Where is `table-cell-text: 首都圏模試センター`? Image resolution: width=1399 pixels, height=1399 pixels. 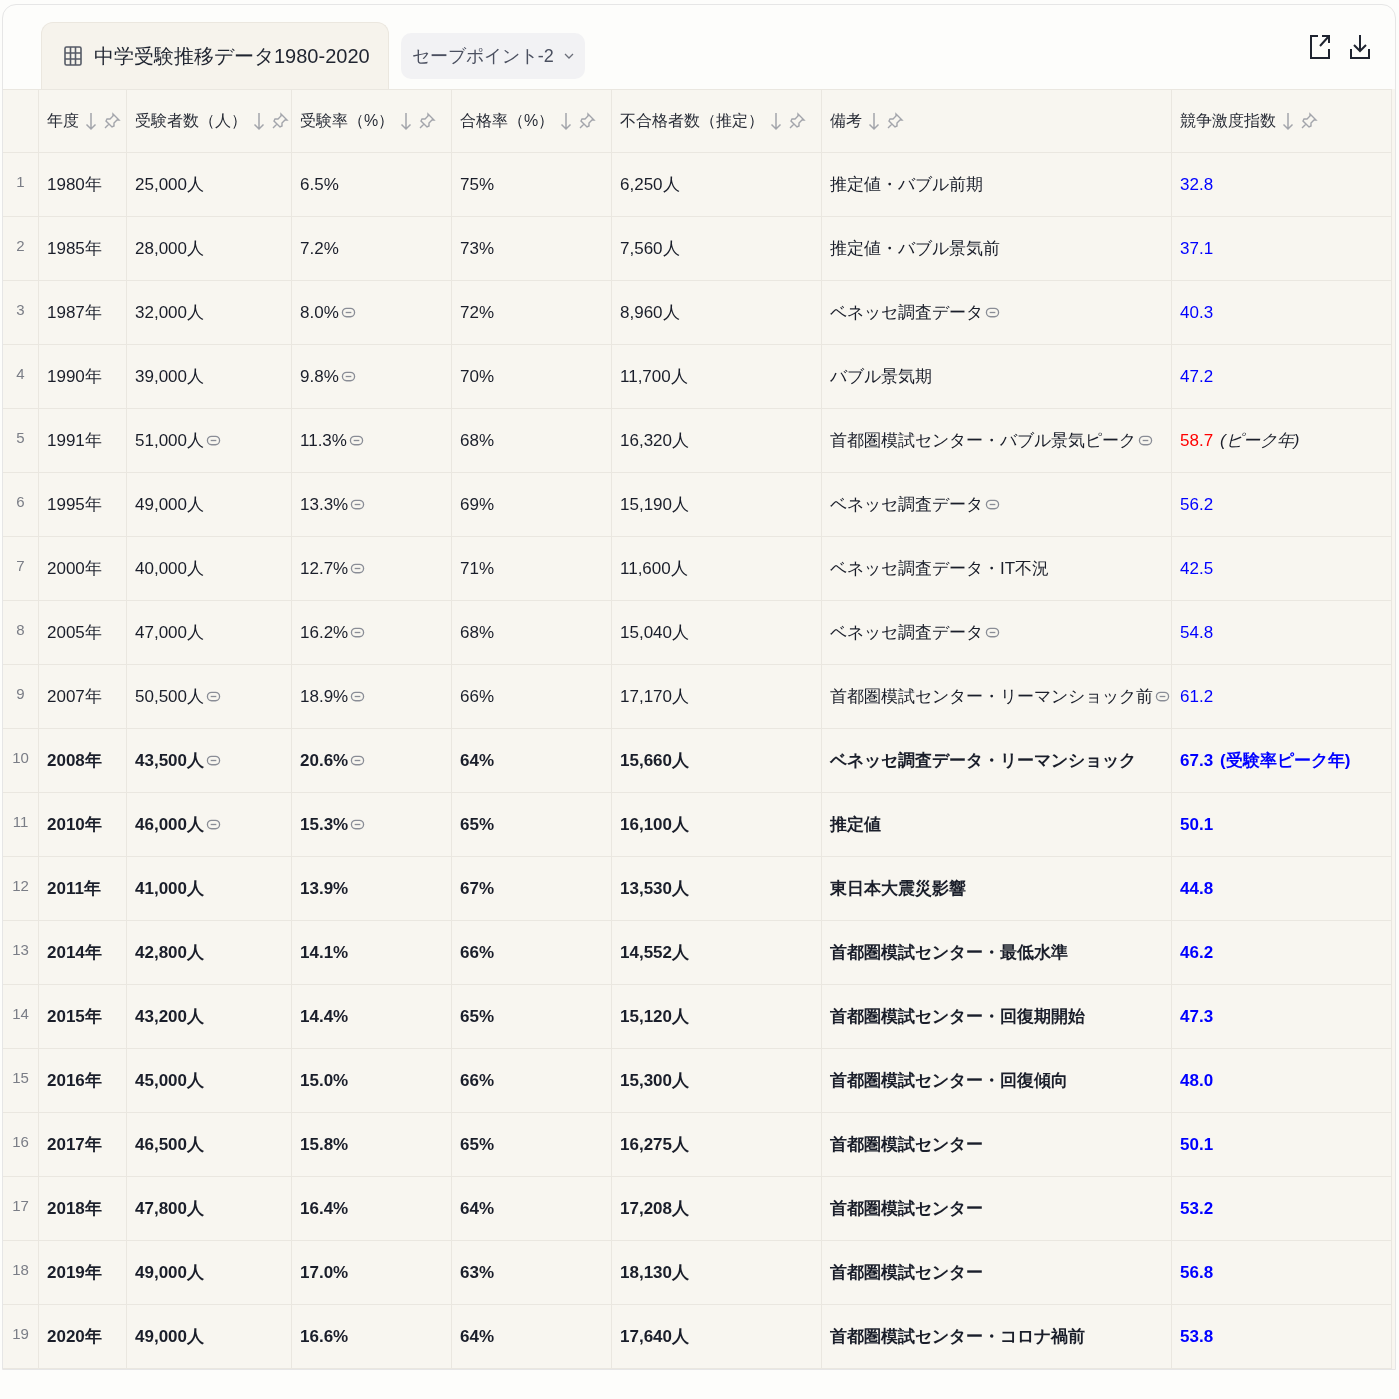 table-cell-text: 首都圏模試センター is located at coordinates (906, 1273).